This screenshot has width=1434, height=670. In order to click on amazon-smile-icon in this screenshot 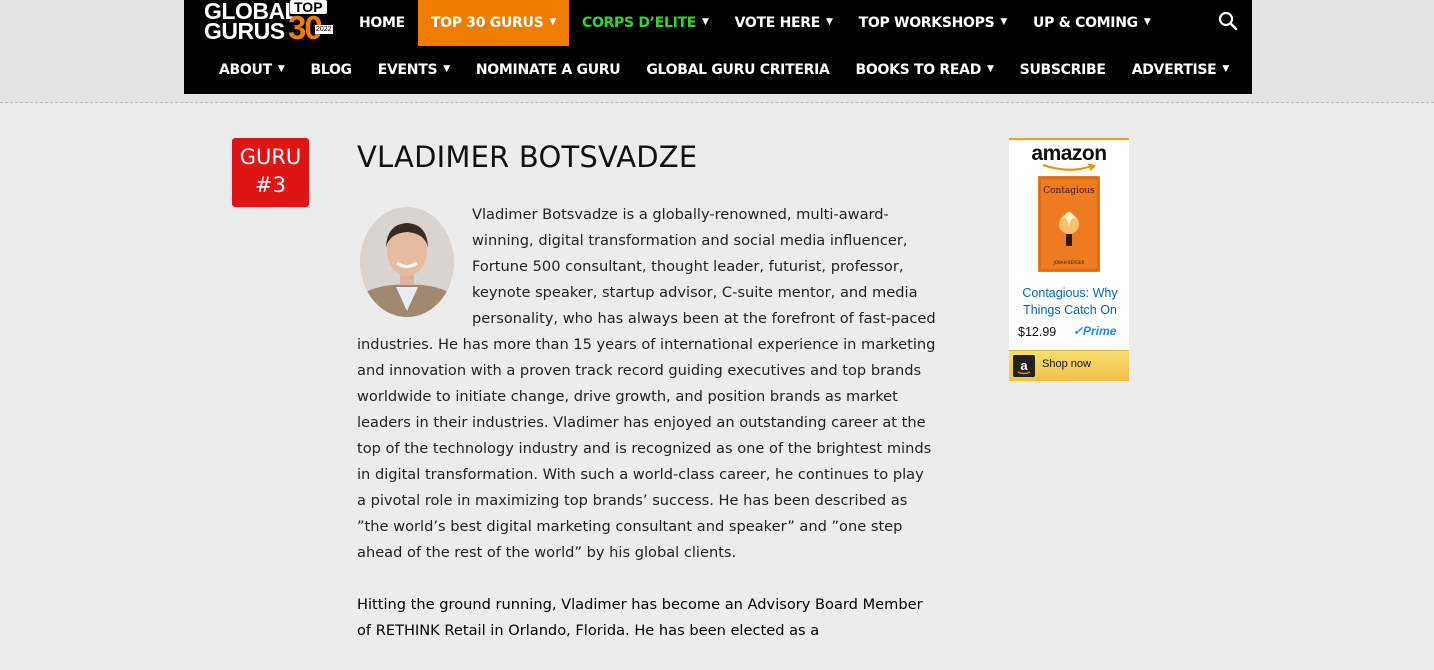, I will do `click(1069, 167)`.